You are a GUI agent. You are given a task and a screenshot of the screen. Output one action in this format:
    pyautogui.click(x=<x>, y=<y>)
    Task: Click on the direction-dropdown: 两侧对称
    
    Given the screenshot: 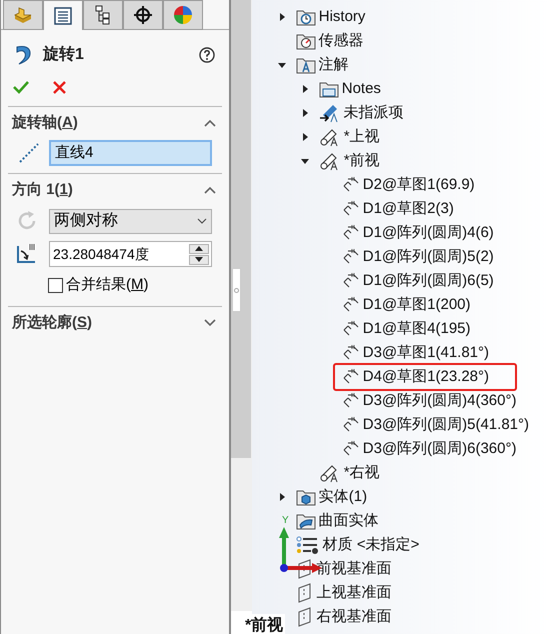 What is the action you would take?
    pyautogui.click(x=130, y=221)
    